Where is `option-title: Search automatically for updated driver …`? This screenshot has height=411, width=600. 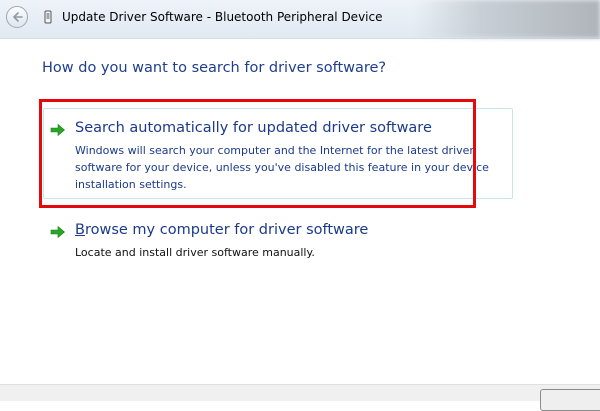 option-title: Search automatically for updated driver … is located at coordinates (253, 128).